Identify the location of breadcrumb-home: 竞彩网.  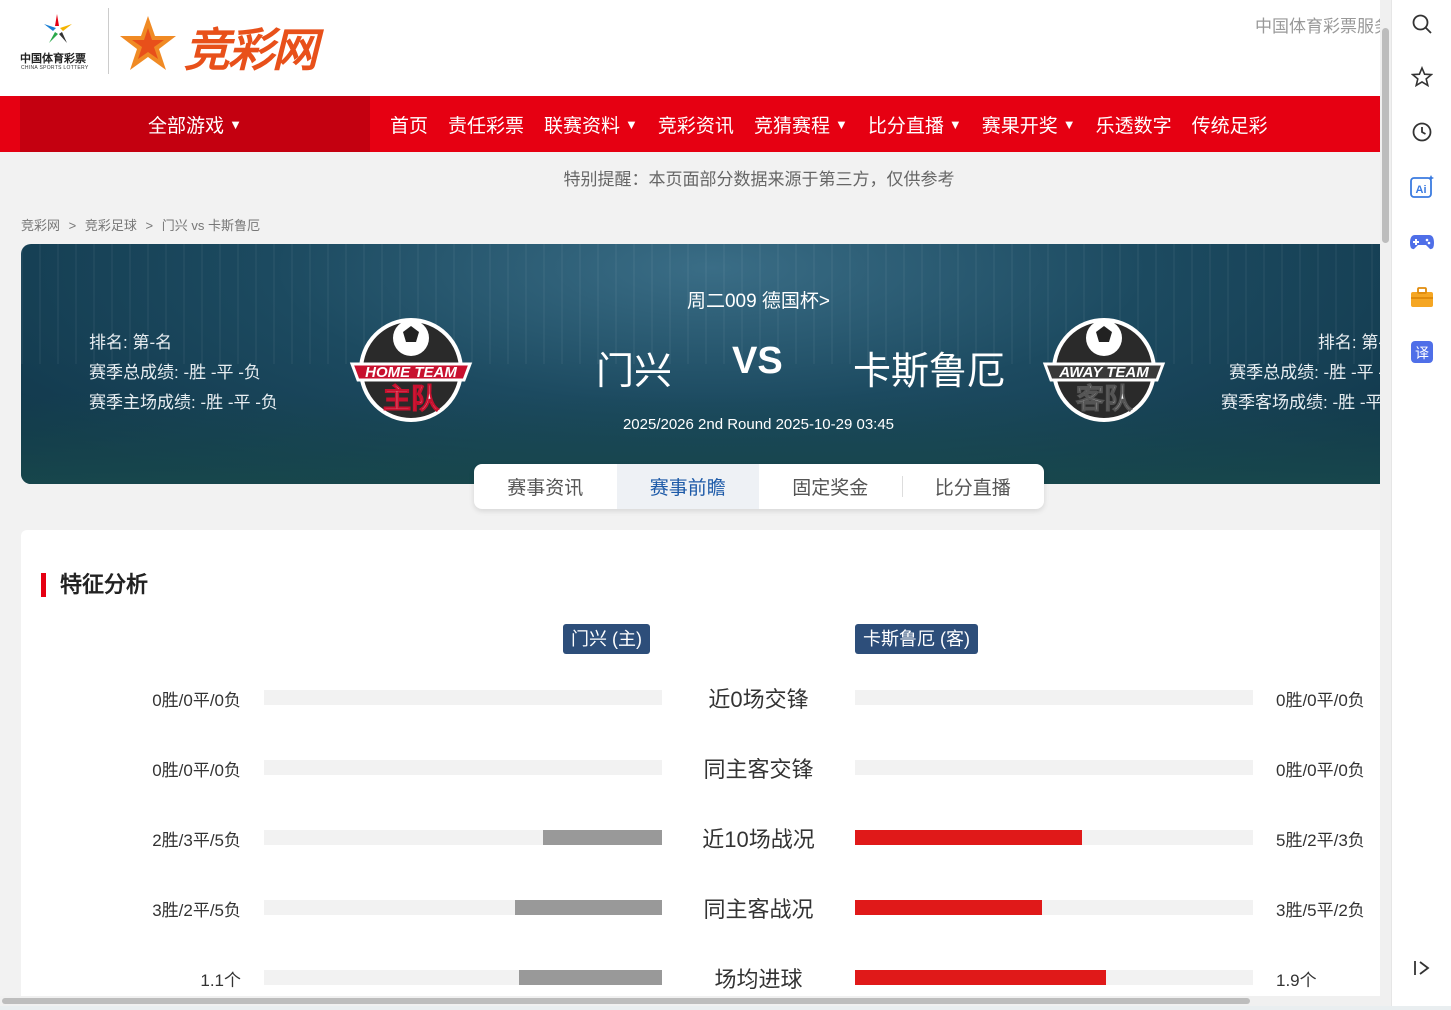
(40, 225).